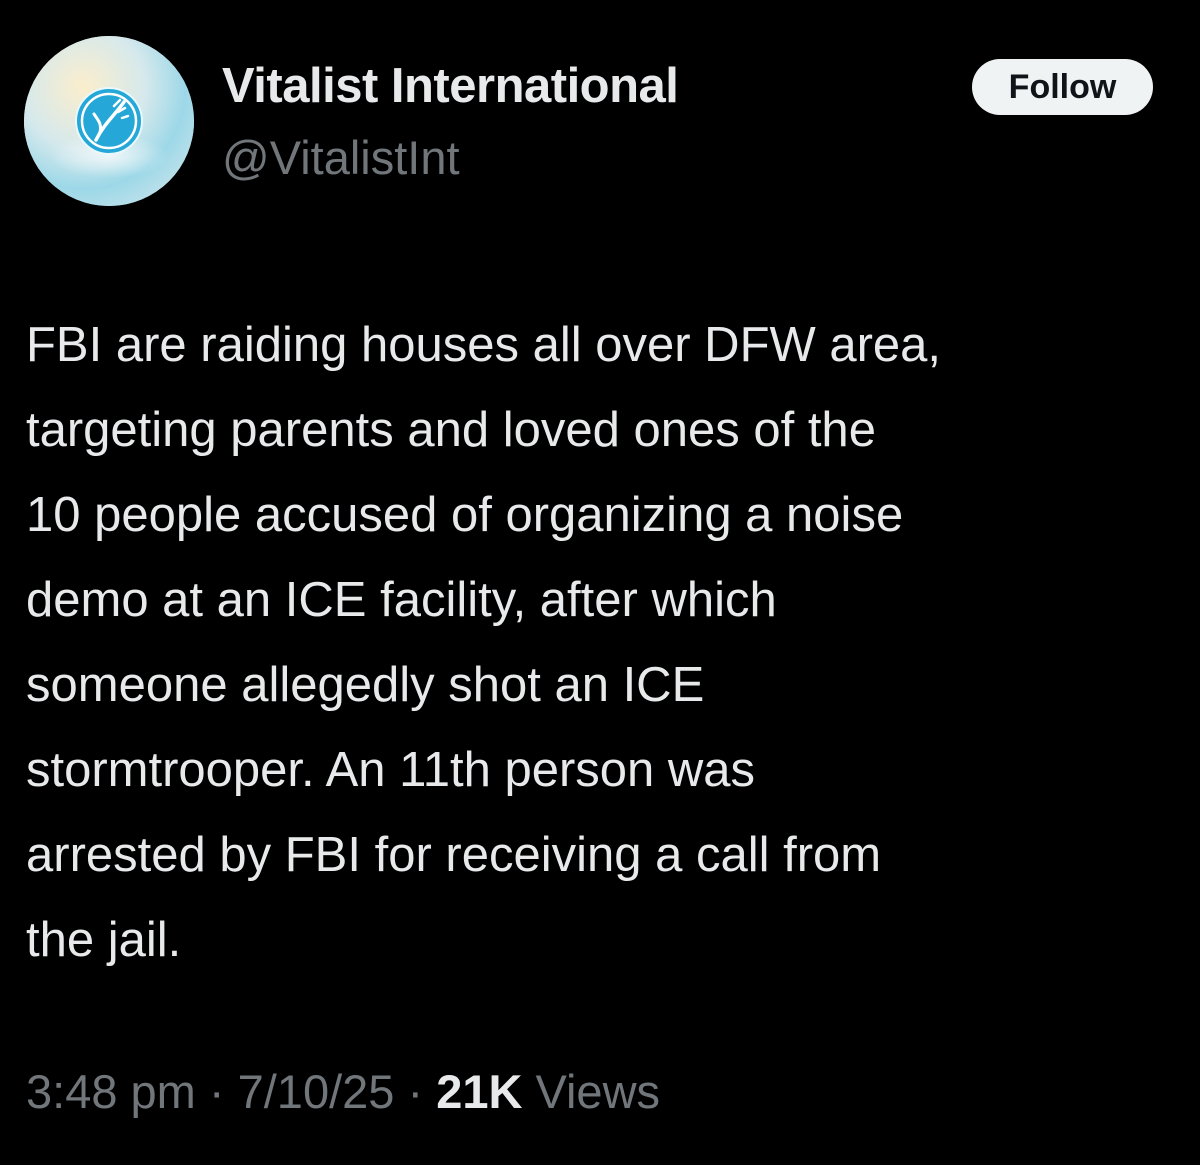  I want to click on tweet-meta: 3:48 pm · 7/10/25 · 21K Views, so click(343, 1092).